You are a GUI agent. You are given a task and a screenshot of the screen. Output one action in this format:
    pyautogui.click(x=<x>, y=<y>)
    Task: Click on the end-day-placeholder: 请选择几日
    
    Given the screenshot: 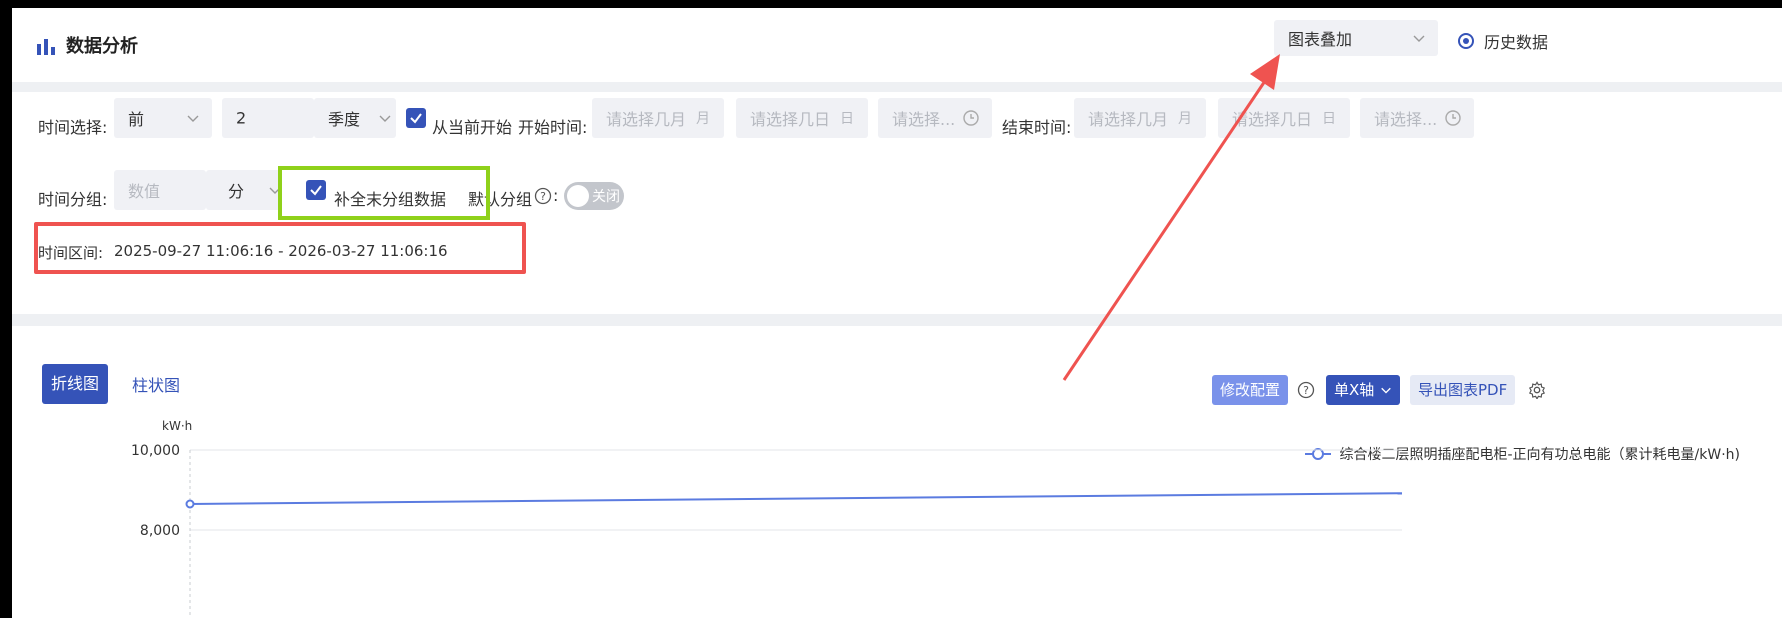 What is the action you would take?
    pyautogui.click(x=1272, y=119)
    